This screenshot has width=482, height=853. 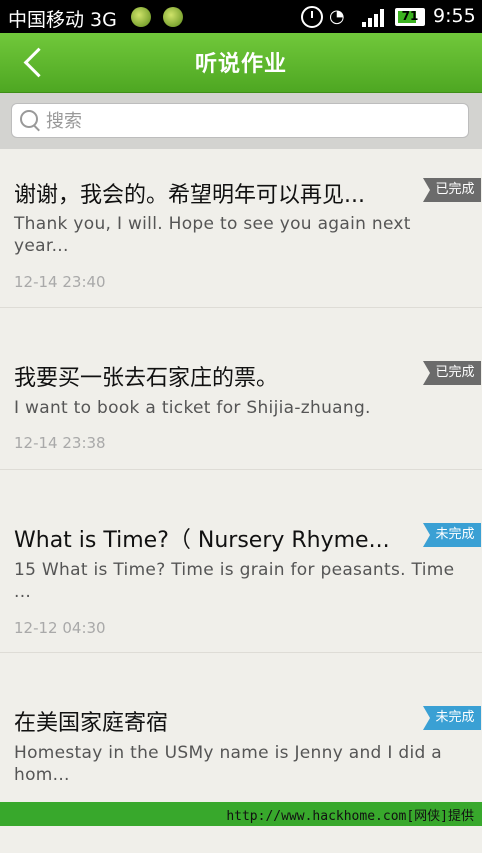 I want to click on item-timestamp: 12-14 23:38, so click(x=60, y=443).